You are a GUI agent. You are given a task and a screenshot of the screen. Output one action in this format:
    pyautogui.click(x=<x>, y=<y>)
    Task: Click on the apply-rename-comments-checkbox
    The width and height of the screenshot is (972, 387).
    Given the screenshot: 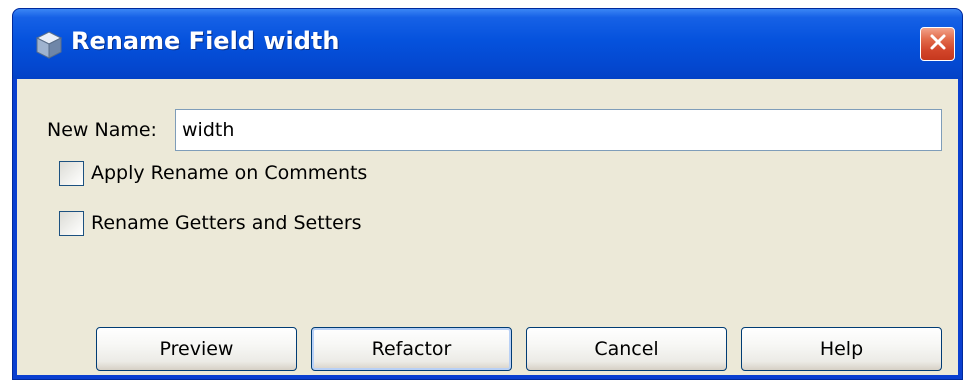 What is the action you would take?
    pyautogui.click(x=71, y=173)
    